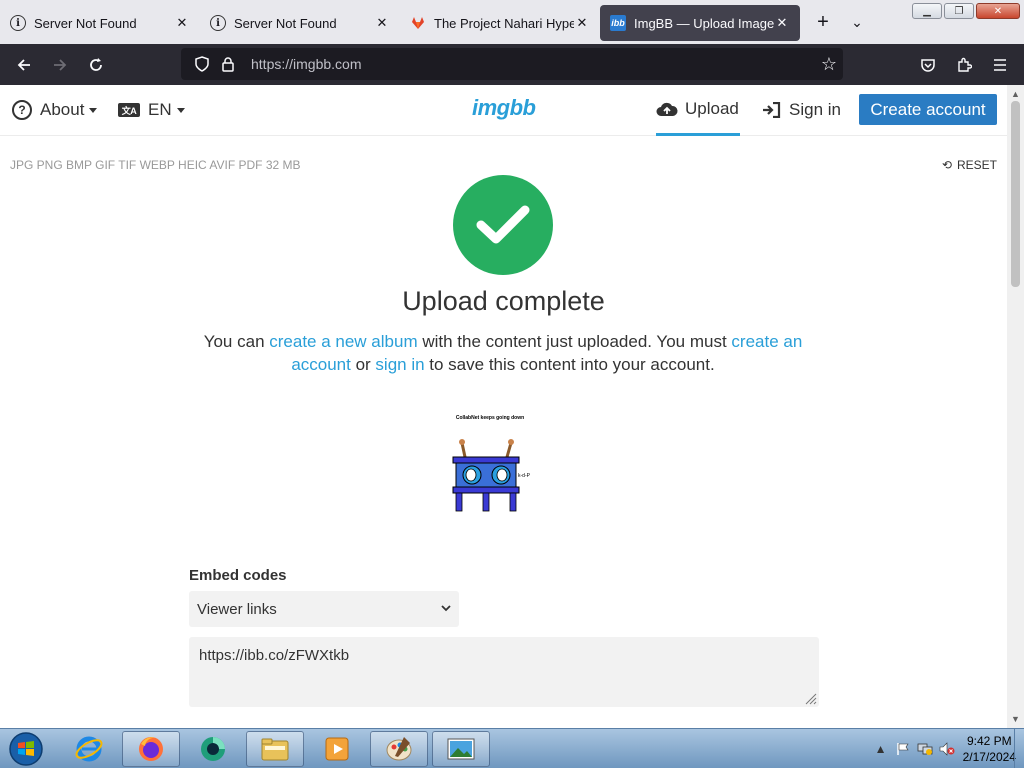  I want to click on taskbar-internet-explorer, so click(89, 749).